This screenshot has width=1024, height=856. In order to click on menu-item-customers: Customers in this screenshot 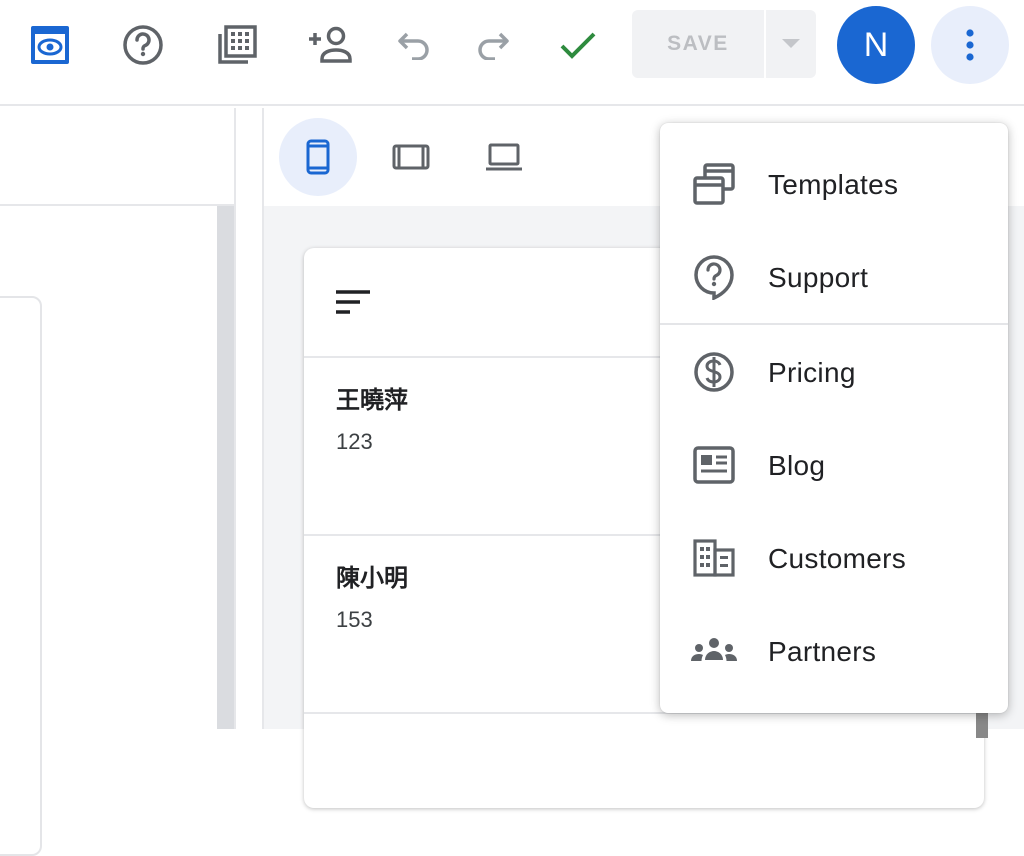, I will do `click(834, 558)`.